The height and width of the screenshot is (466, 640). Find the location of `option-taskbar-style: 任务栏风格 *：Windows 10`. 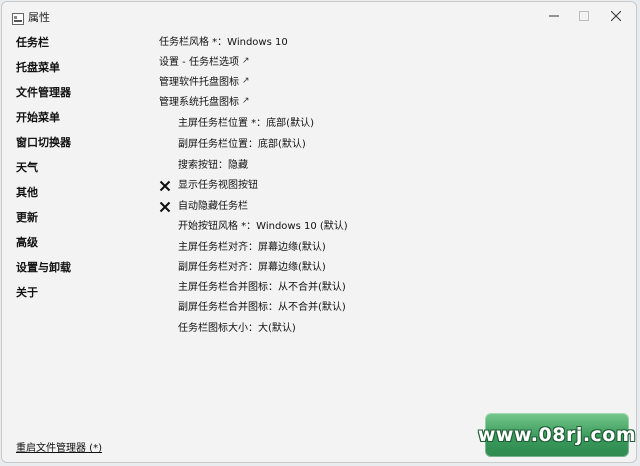

option-taskbar-style: 任务栏风格 *：Windows 10 is located at coordinates (223, 40).